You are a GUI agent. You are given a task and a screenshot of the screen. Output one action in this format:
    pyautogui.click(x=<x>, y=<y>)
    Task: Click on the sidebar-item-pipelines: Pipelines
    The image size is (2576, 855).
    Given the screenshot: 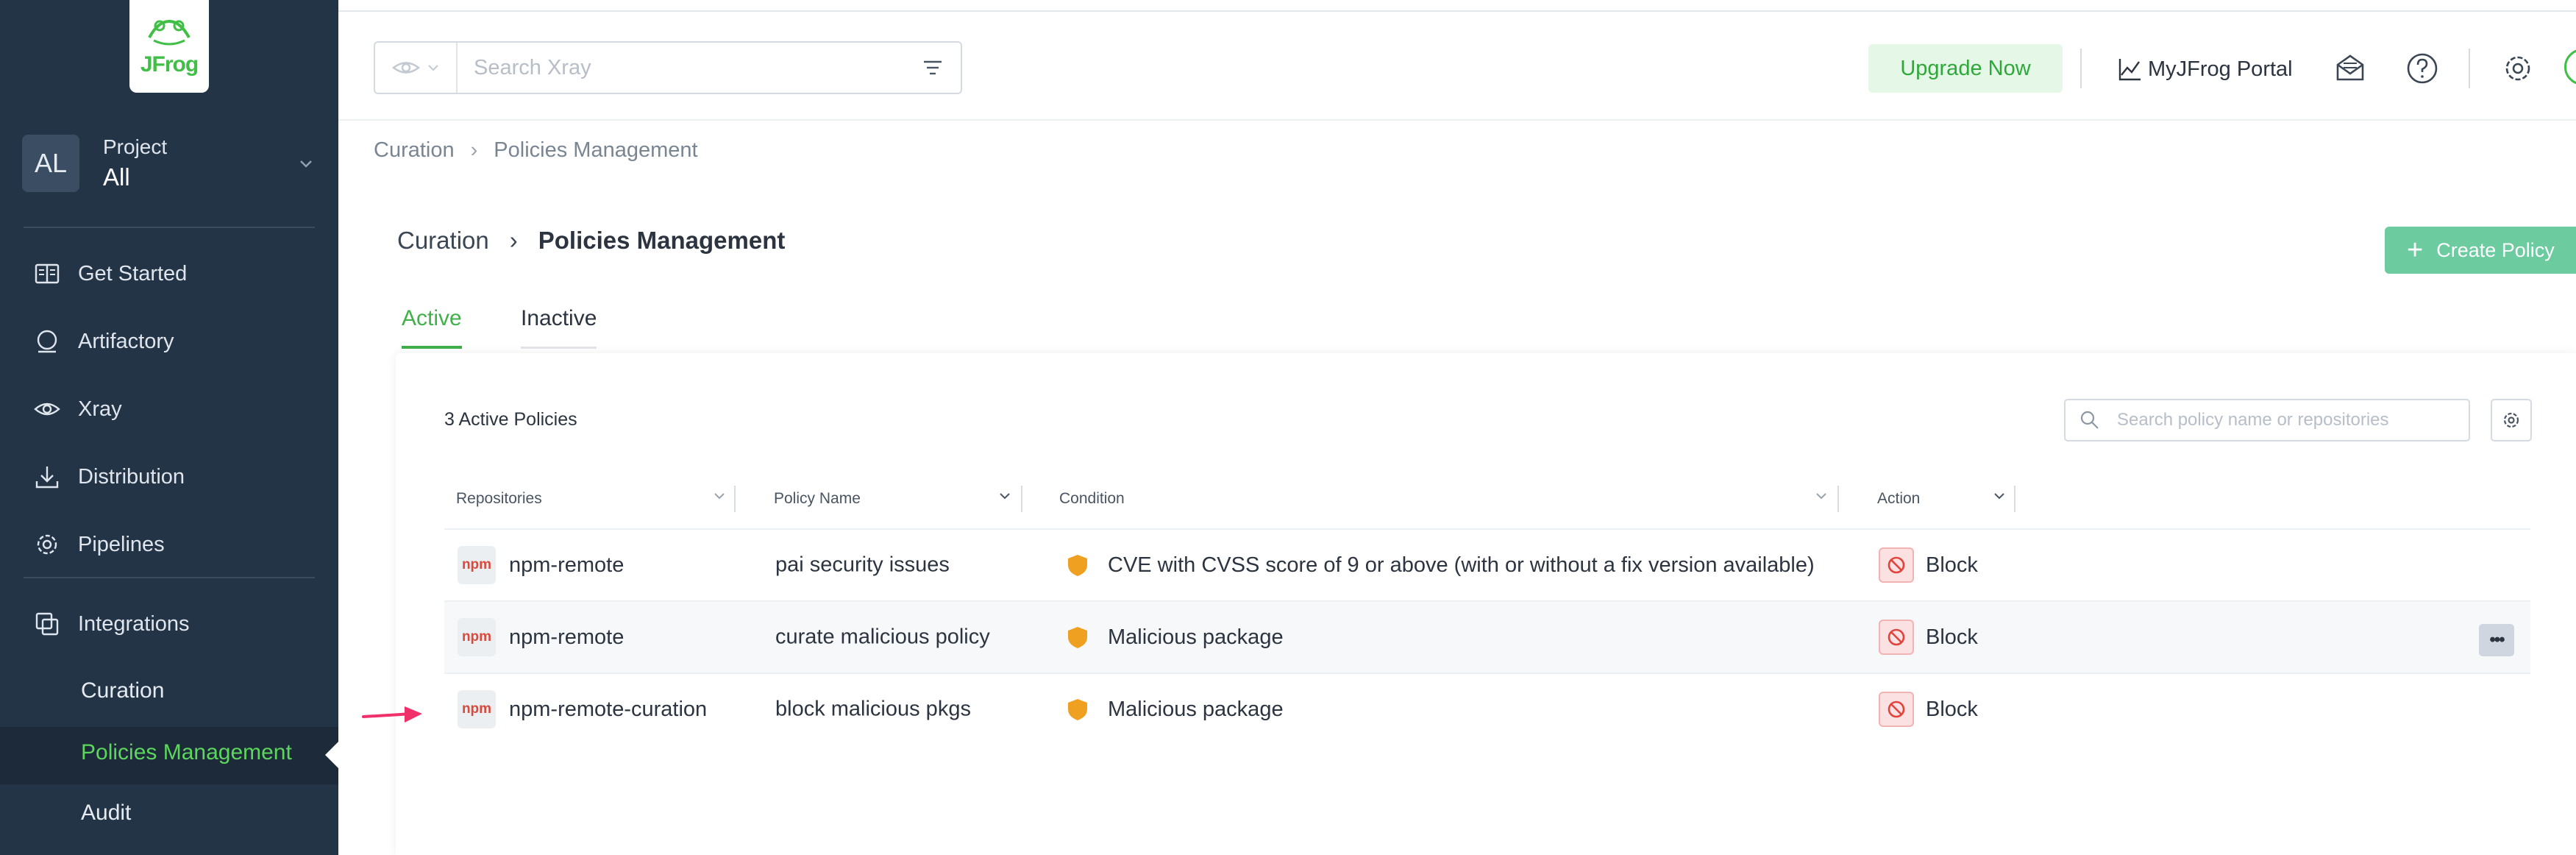 What is the action you would take?
    pyautogui.click(x=98, y=544)
    